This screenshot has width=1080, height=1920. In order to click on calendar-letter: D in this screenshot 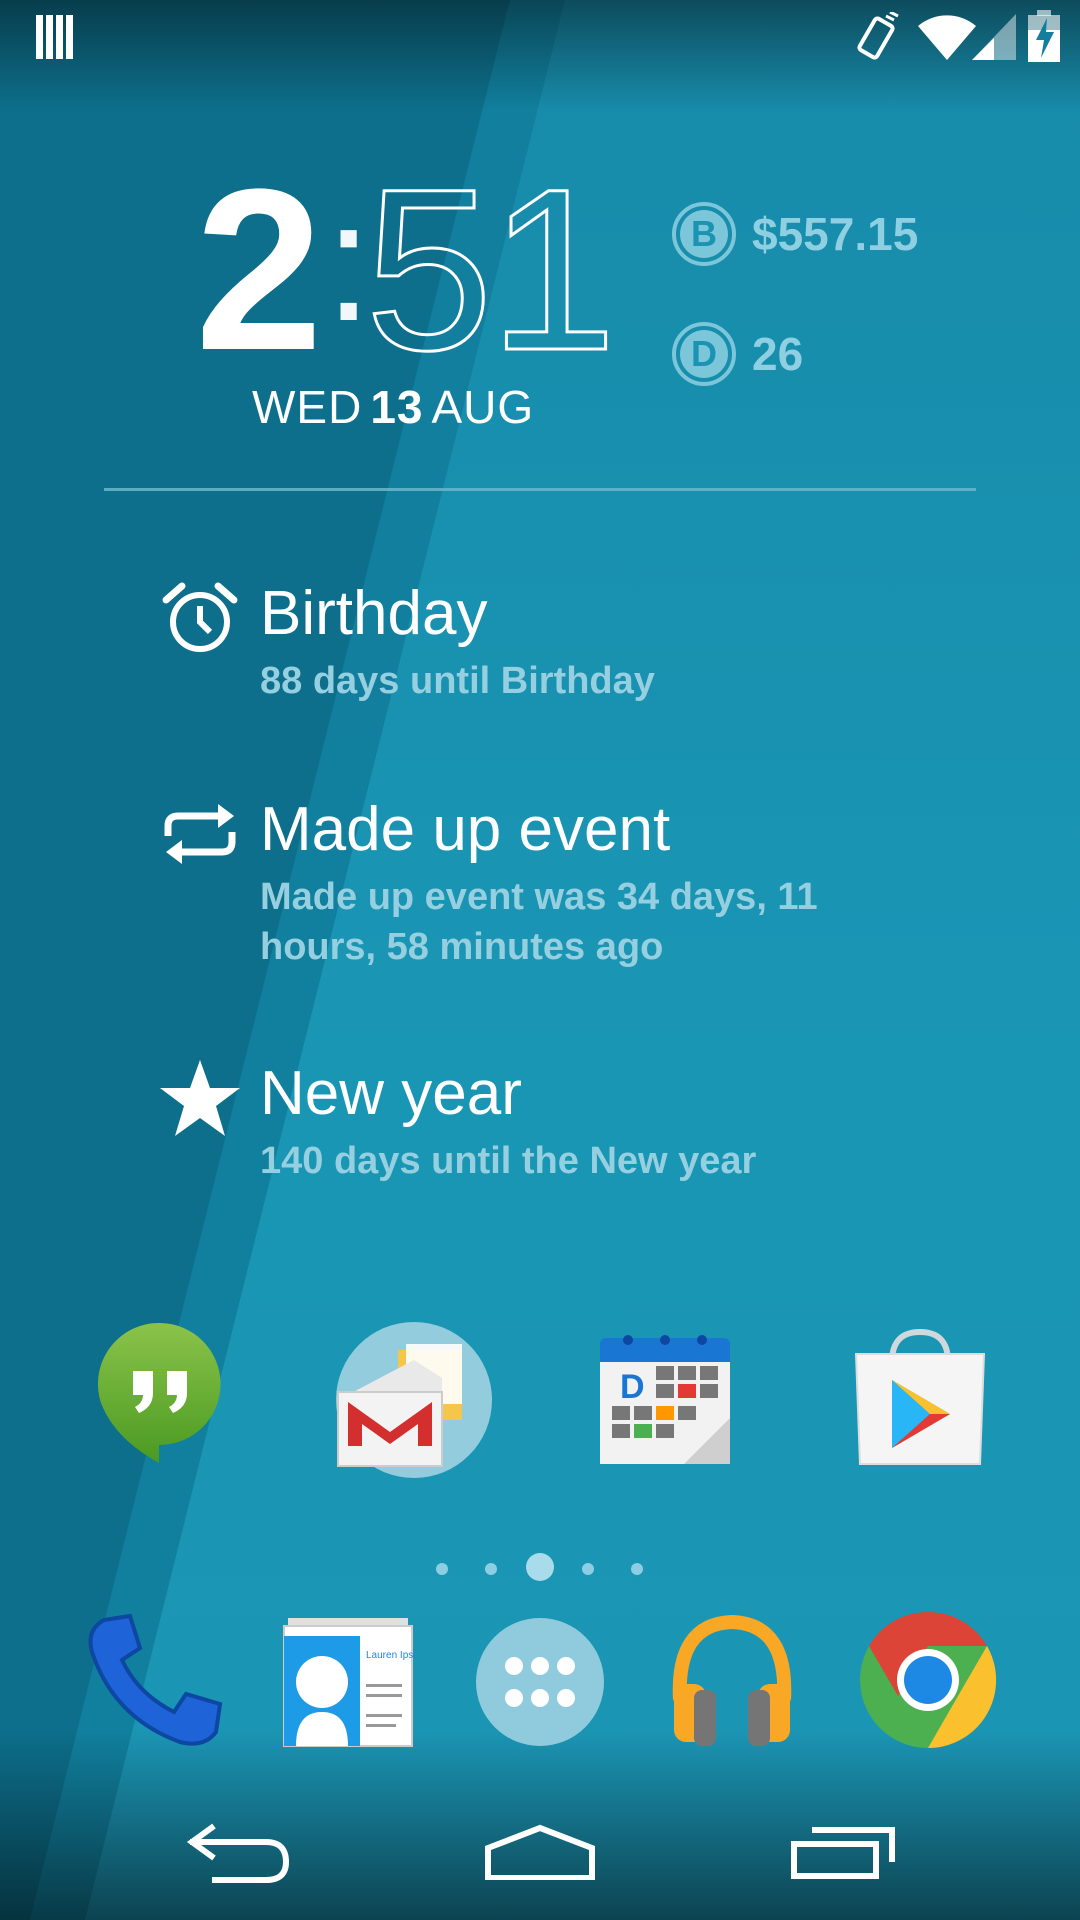, I will do `click(632, 1387)`.